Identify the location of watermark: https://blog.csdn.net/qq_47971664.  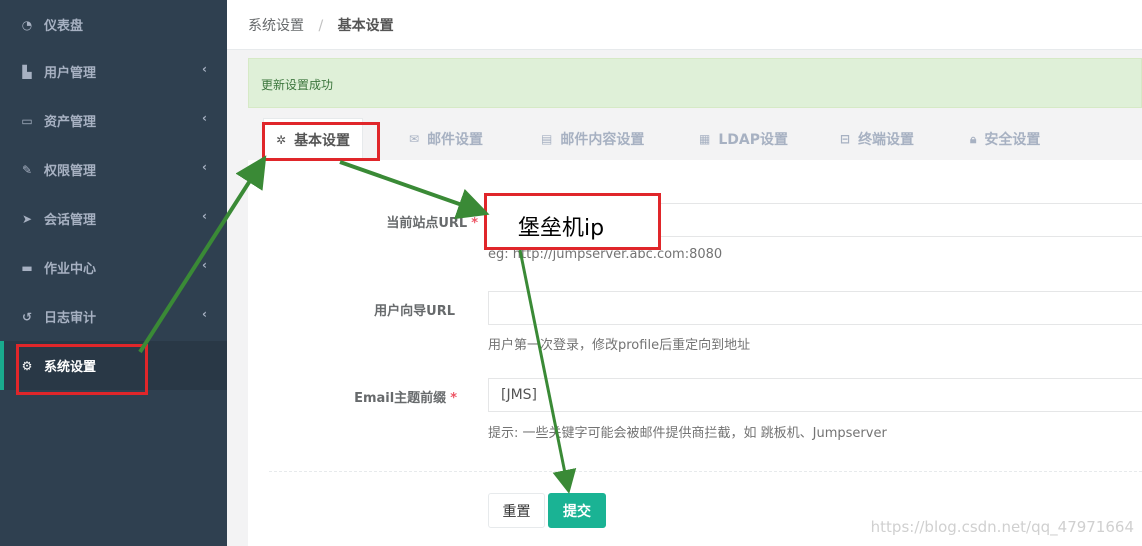
(1002, 527).